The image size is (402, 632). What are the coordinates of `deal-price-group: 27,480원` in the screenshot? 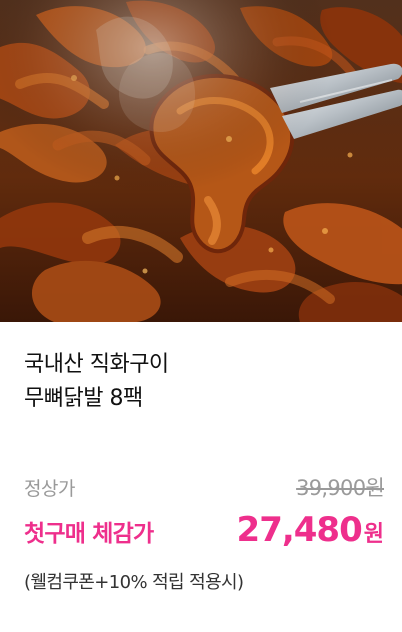 It's located at (310, 530).